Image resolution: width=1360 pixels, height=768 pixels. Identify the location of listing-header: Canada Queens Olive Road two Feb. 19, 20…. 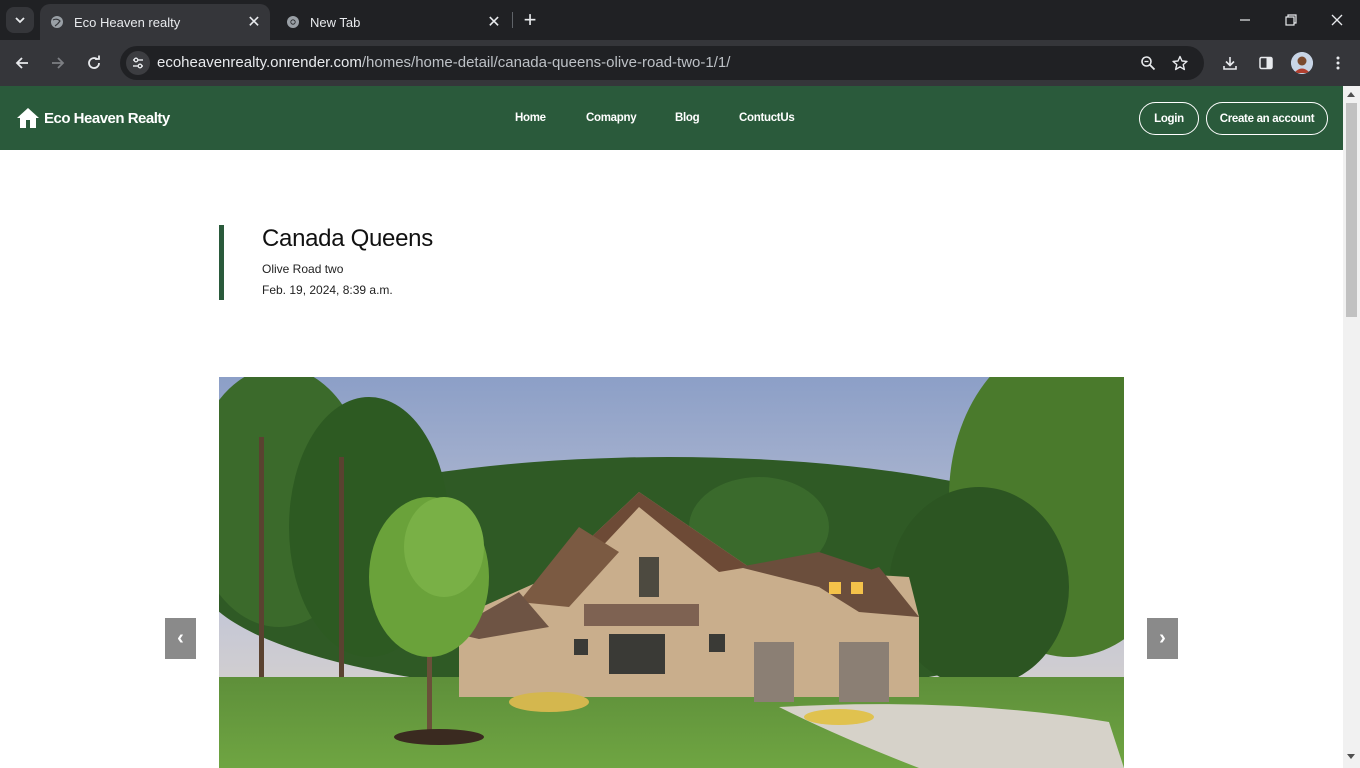
(326, 262).